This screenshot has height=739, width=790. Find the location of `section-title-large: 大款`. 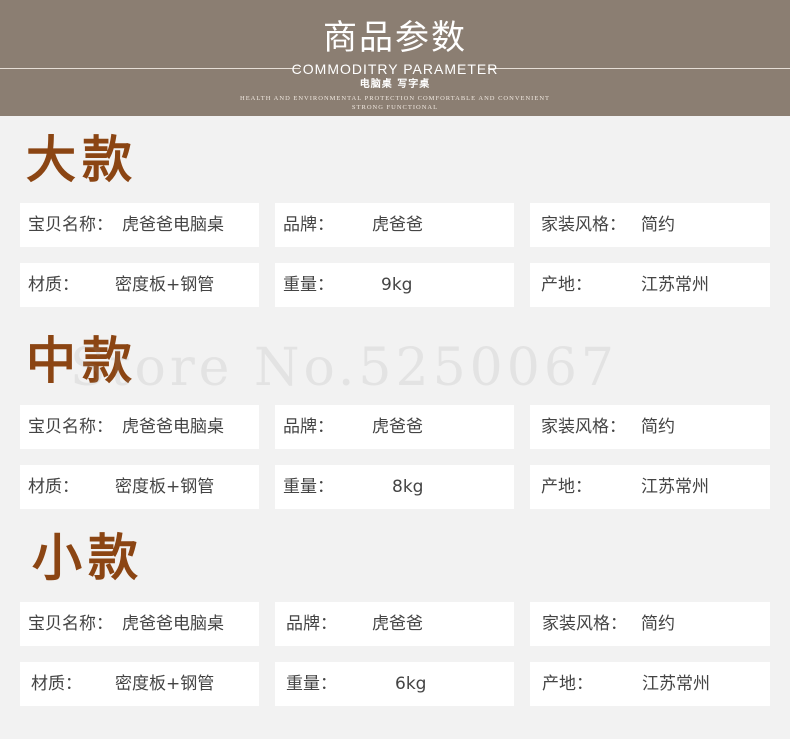

section-title-large: 大款 is located at coordinates (82, 160).